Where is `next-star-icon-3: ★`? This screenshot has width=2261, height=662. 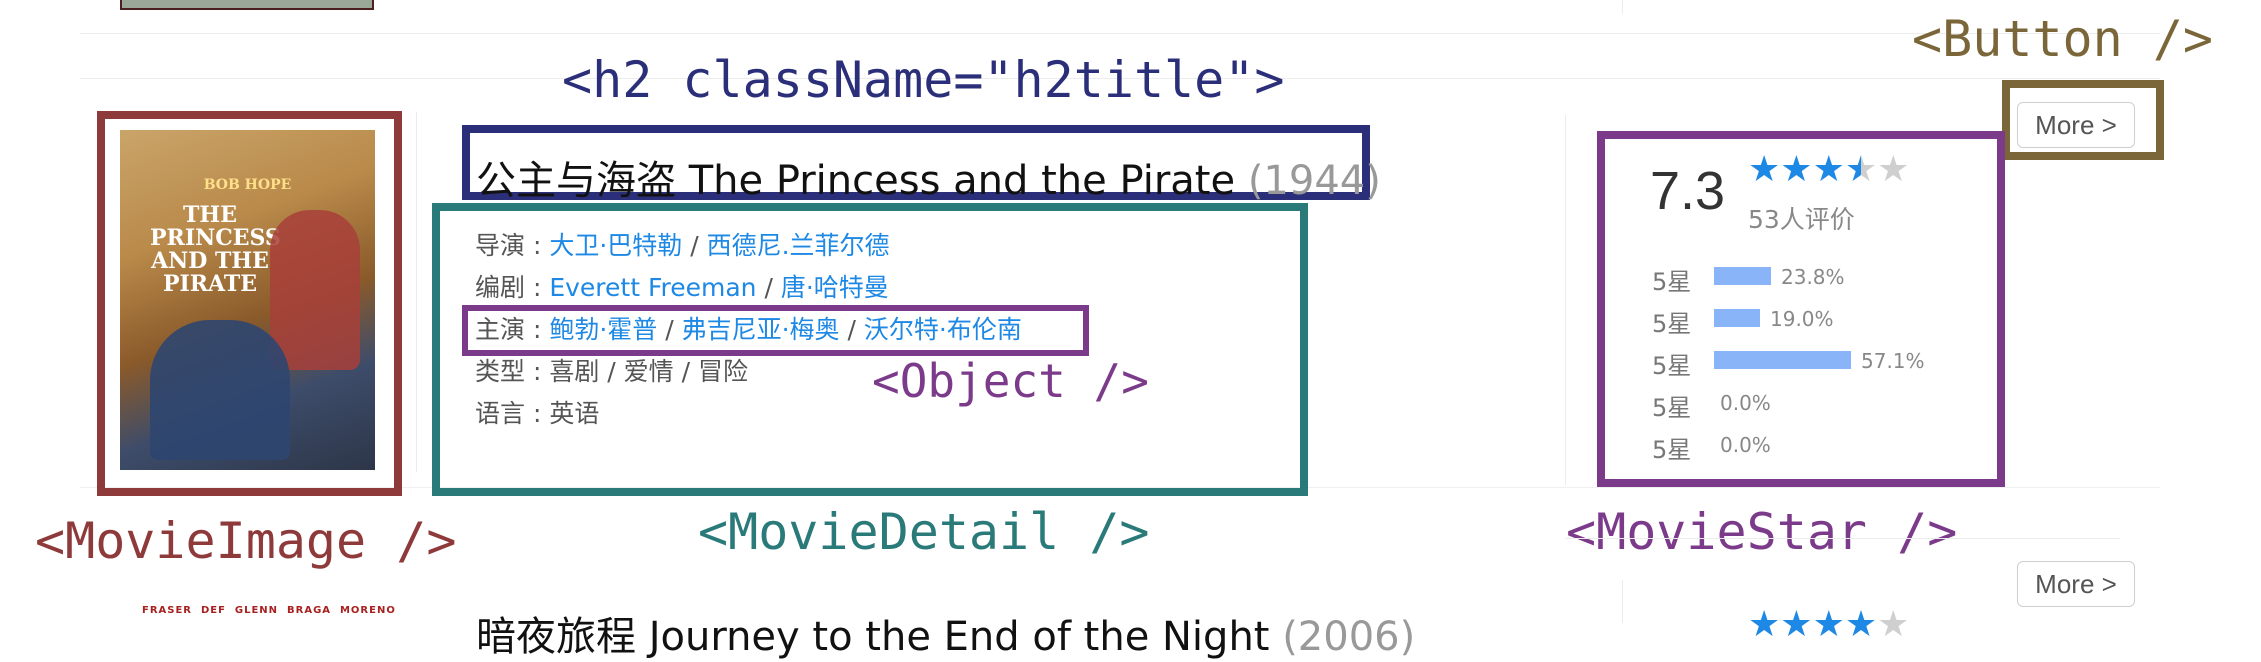 next-star-icon-3: ★ is located at coordinates (1828, 624).